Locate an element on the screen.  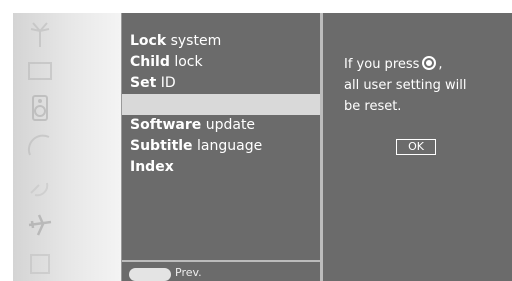
prev-label: Prev. is located at coordinates (188, 272).